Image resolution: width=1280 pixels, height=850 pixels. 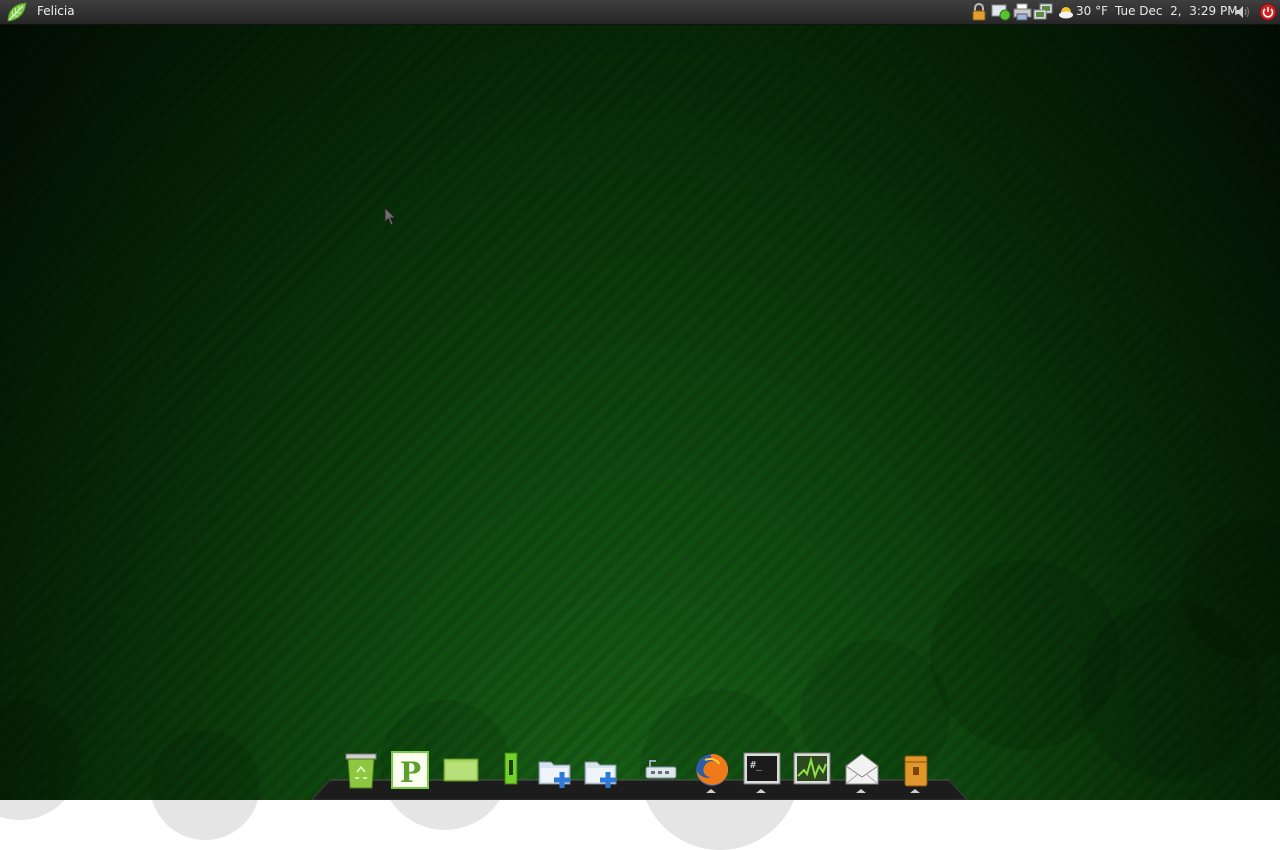 What do you see at coordinates (511, 772) in the screenshot?
I see `usb-drive-icon` at bounding box center [511, 772].